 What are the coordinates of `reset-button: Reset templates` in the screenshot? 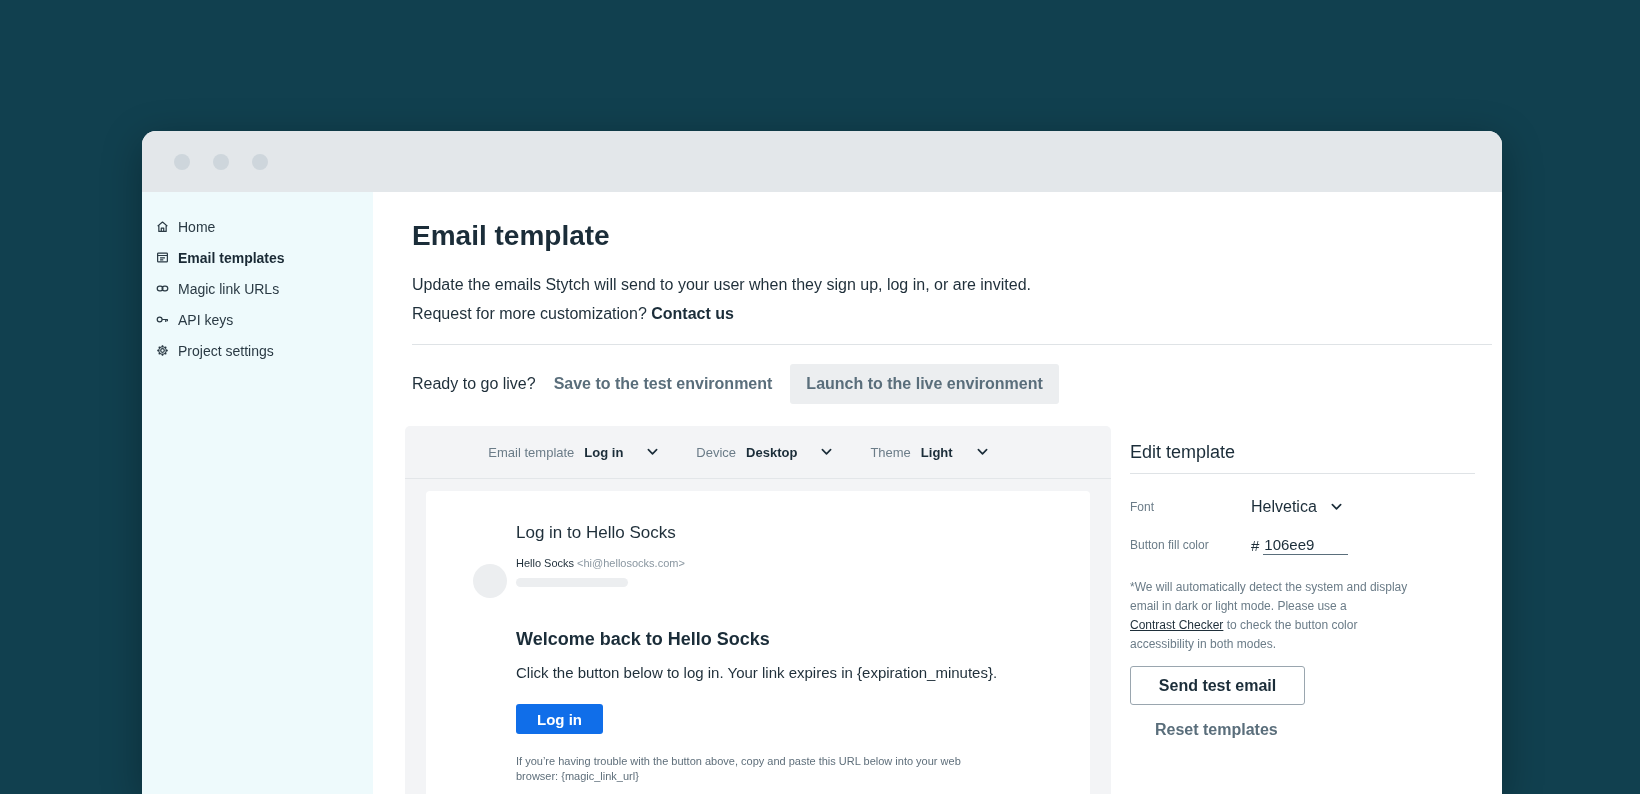 It's located at (1216, 730).